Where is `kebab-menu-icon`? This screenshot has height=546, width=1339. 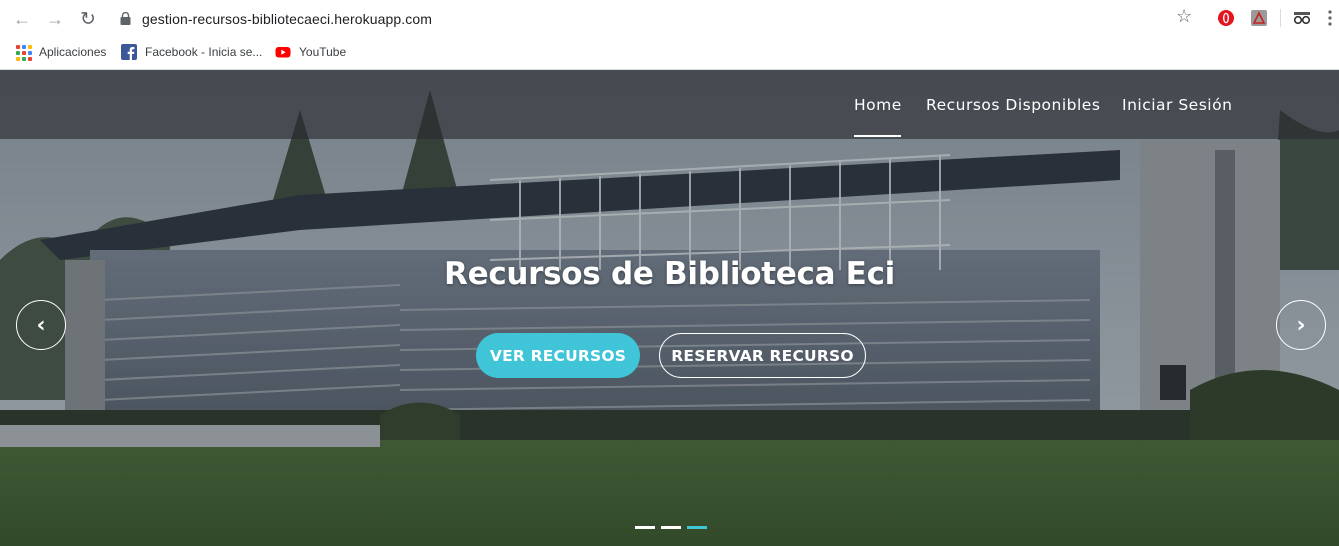
kebab-menu-icon is located at coordinates (1330, 18).